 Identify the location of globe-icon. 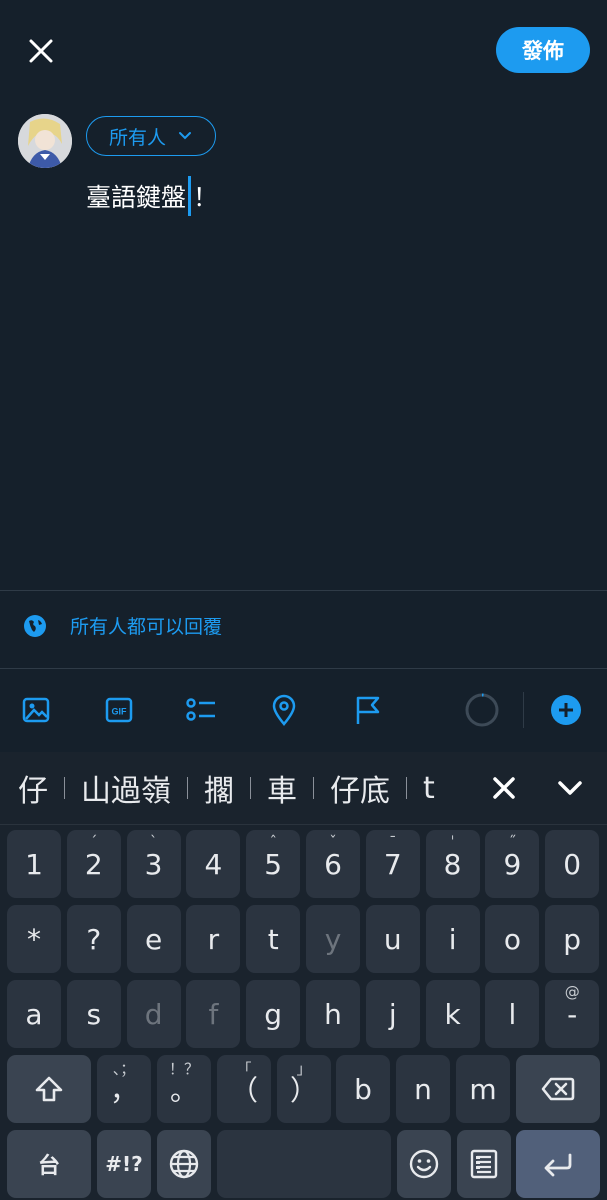
(184, 1164).